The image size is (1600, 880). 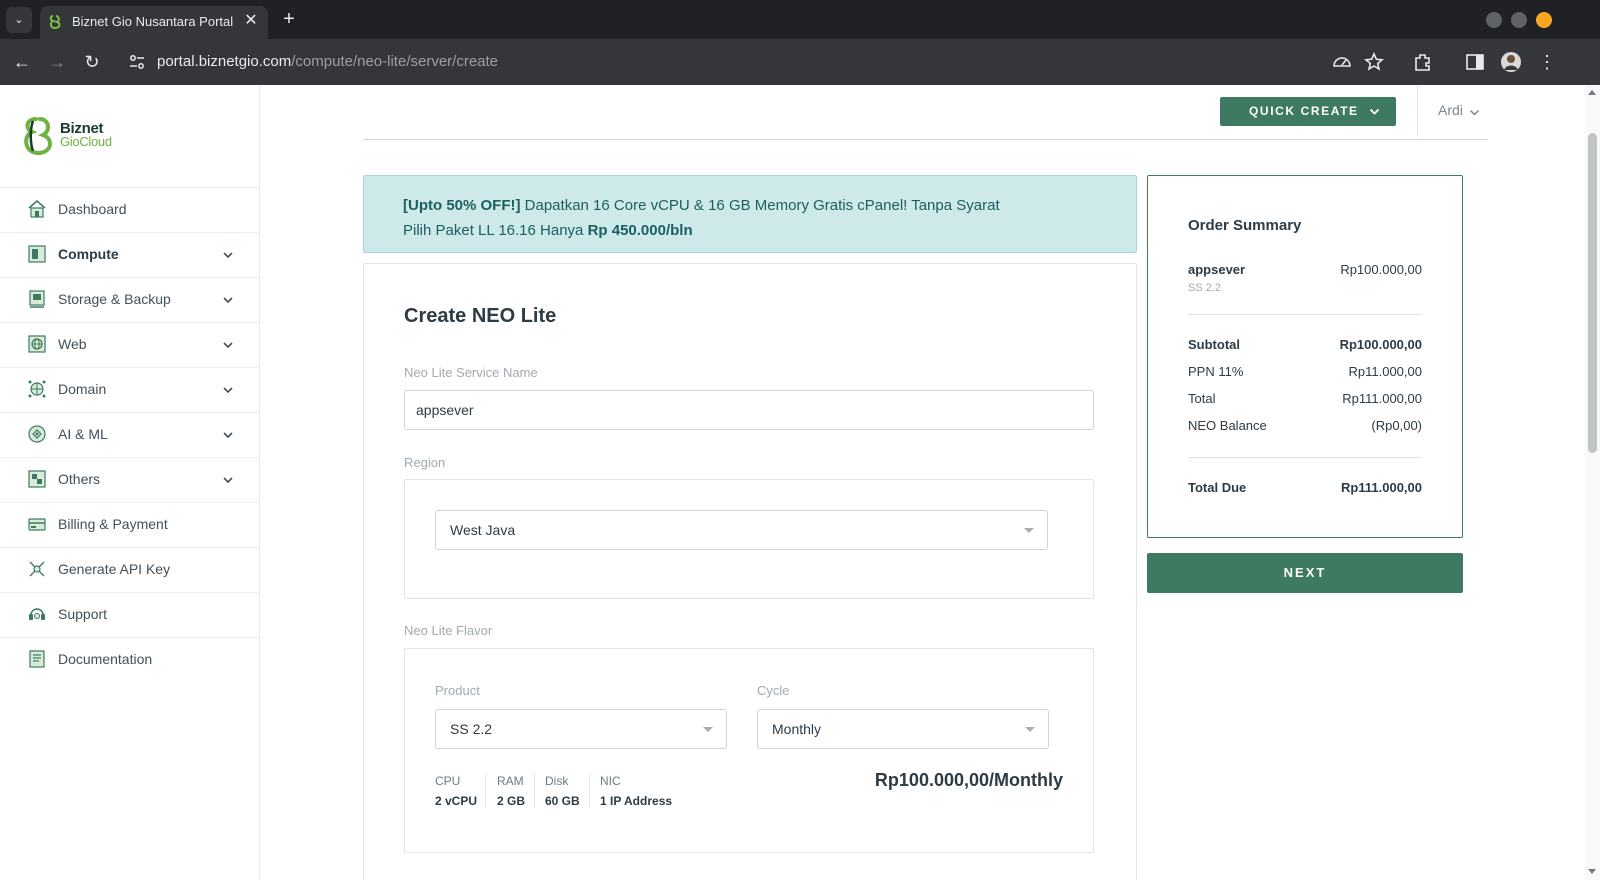 What do you see at coordinates (19, 20) in the screenshot?
I see `tab-list-button: ⌄` at bounding box center [19, 20].